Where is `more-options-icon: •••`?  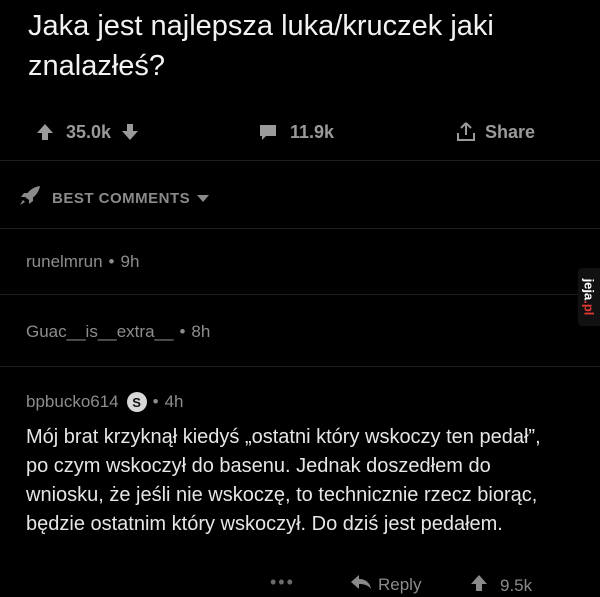 more-options-icon: ••• is located at coordinates (282, 582).